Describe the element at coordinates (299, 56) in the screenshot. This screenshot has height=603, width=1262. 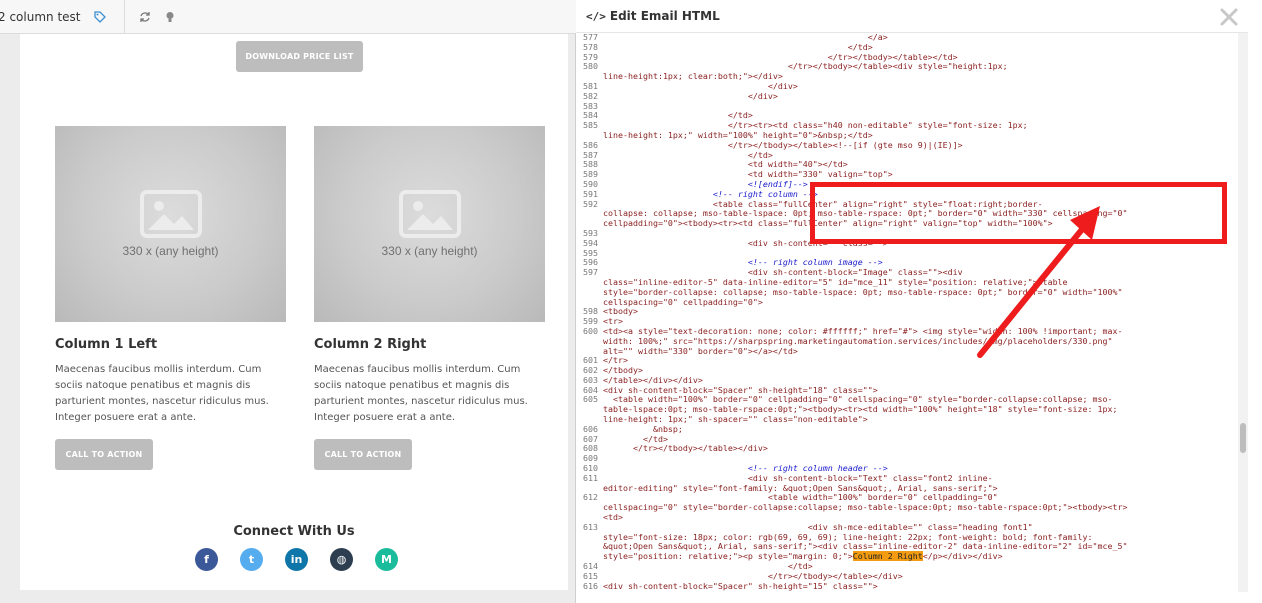
I see `download-price-list-button: DOWNLOAD PRICE LIST` at that location.